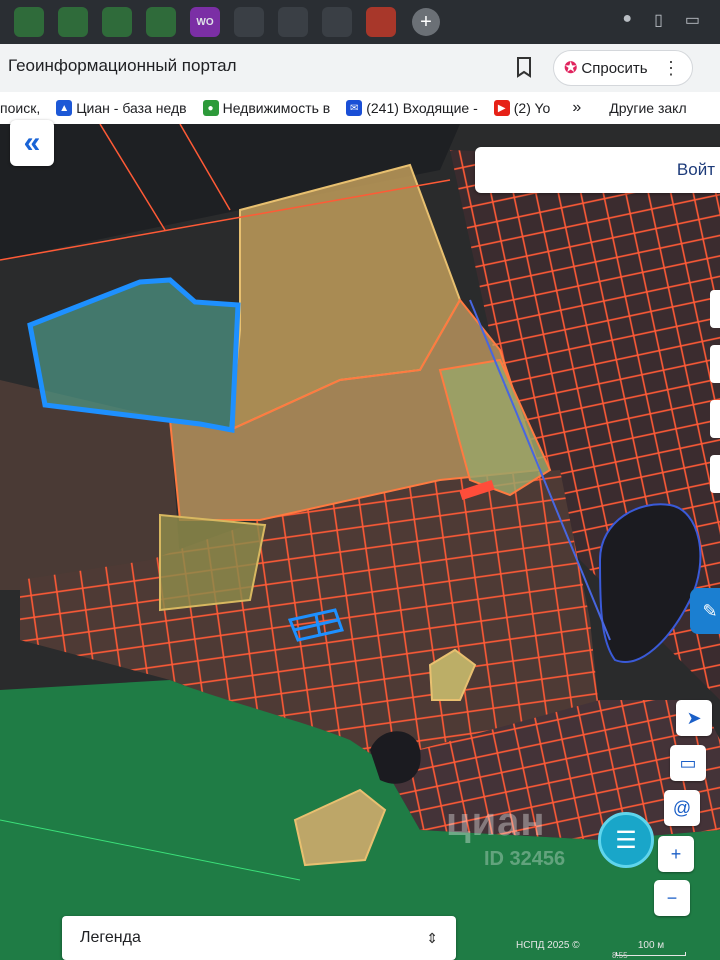 This screenshot has width=720, height=960. I want to click on zoom-out-button: −, so click(672, 898).